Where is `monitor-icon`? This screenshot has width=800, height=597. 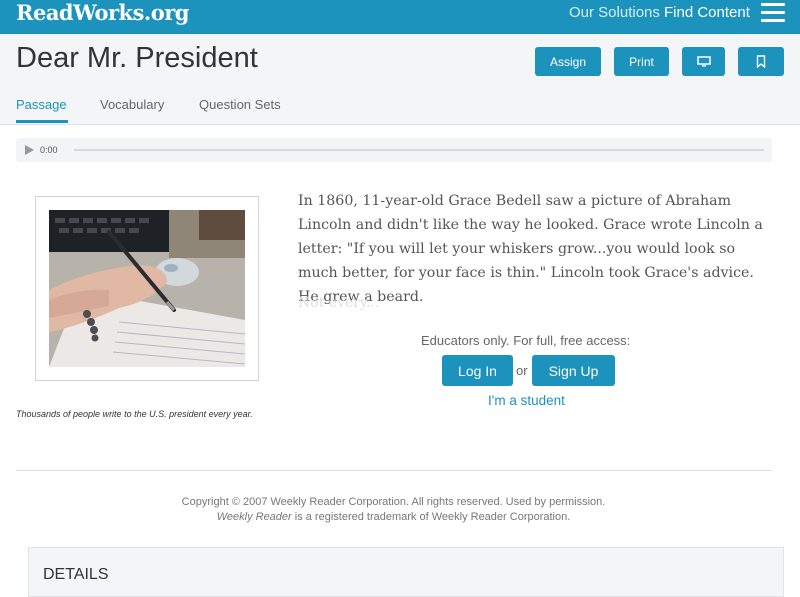 monitor-icon is located at coordinates (703, 60).